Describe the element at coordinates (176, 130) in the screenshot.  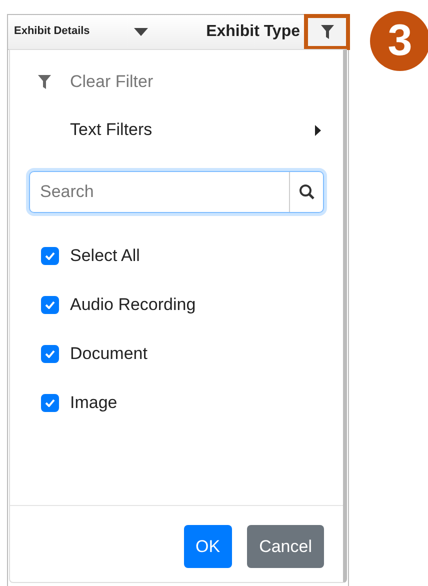
I see `menu-item: Text Filters` at that location.